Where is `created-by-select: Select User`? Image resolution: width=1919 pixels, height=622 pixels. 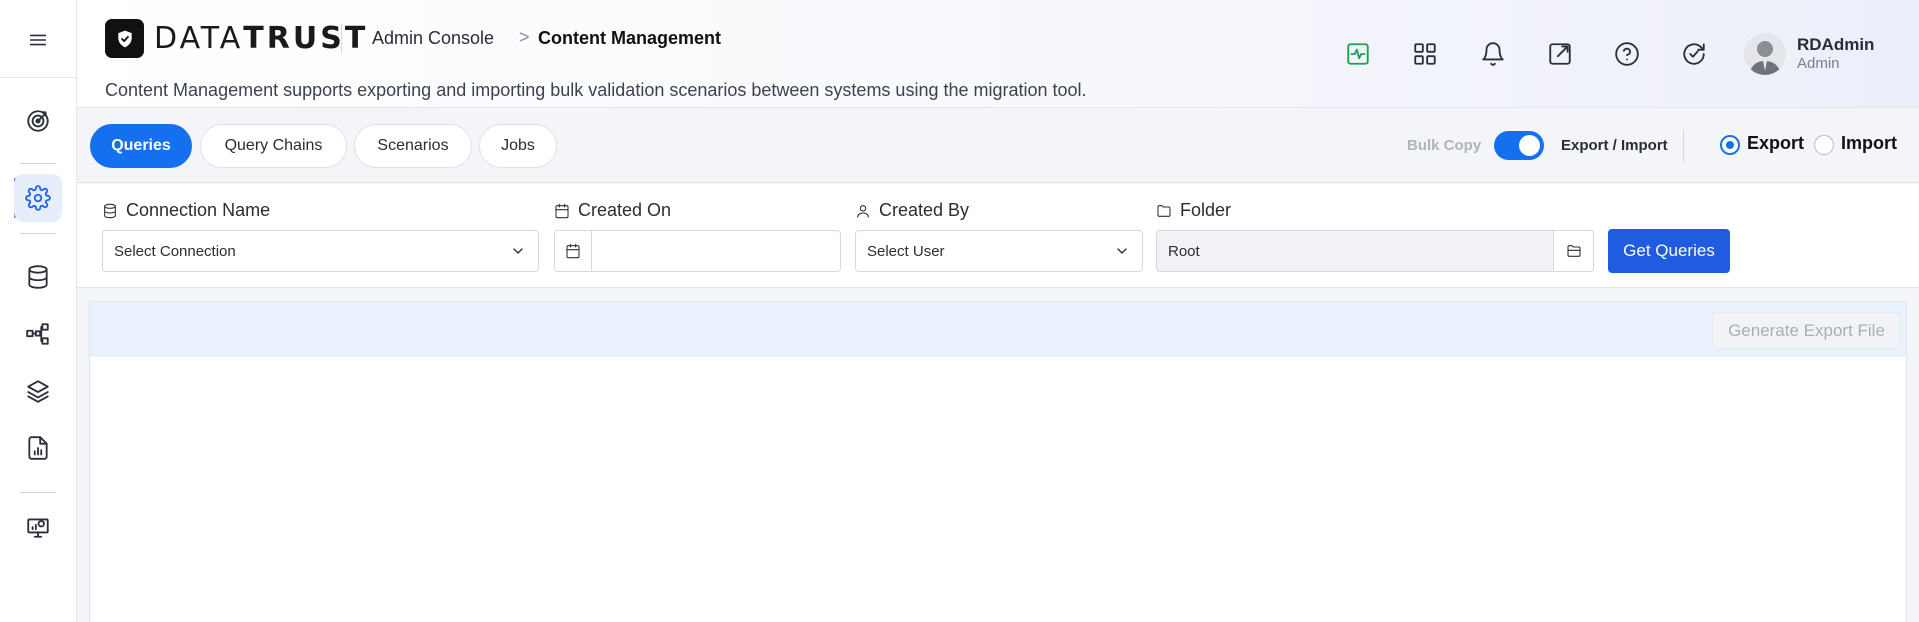
created-by-select: Select User is located at coordinates (999, 251).